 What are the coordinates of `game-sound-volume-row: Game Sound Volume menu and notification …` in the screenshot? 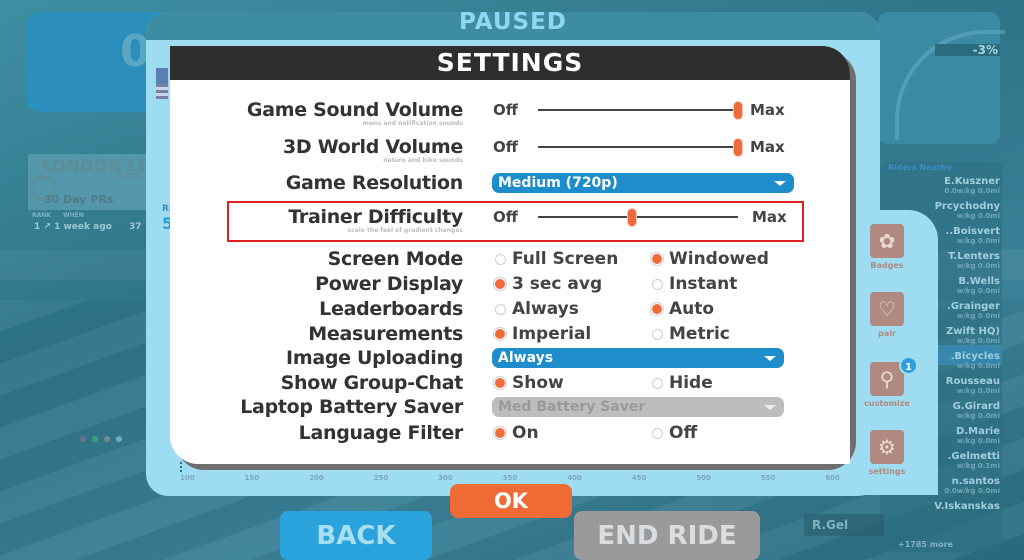 It's located at (510, 112).